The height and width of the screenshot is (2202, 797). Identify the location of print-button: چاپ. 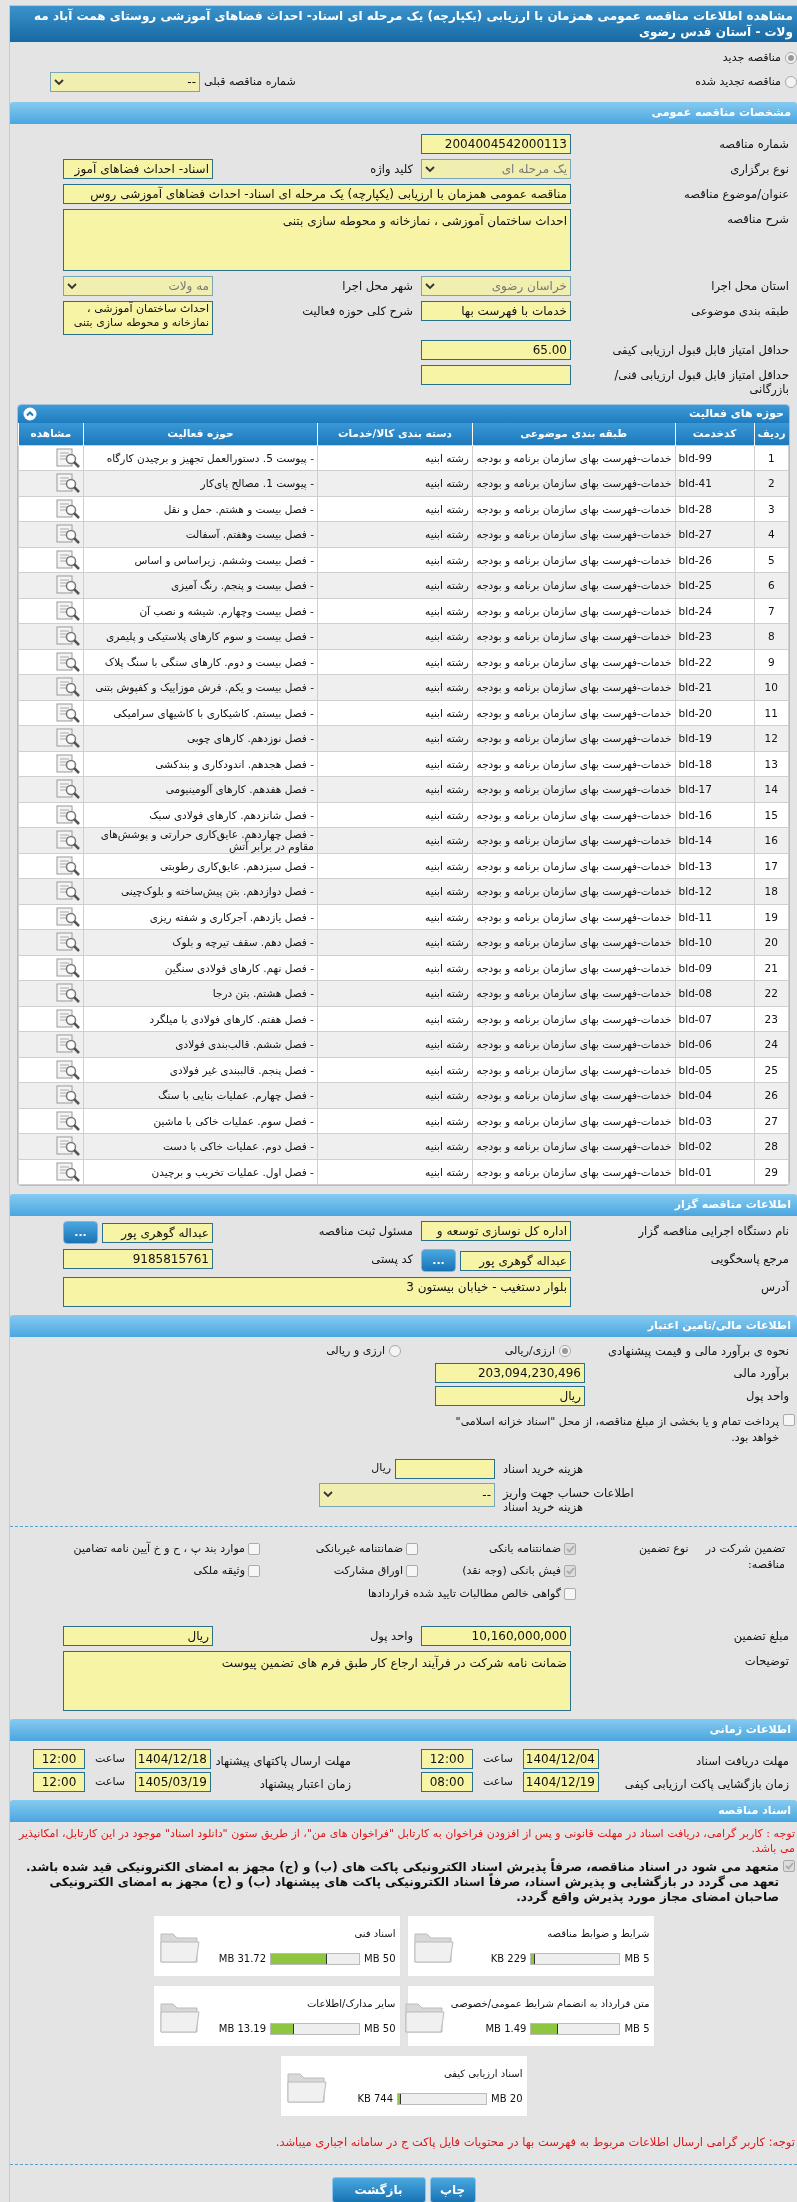
(452, 2189).